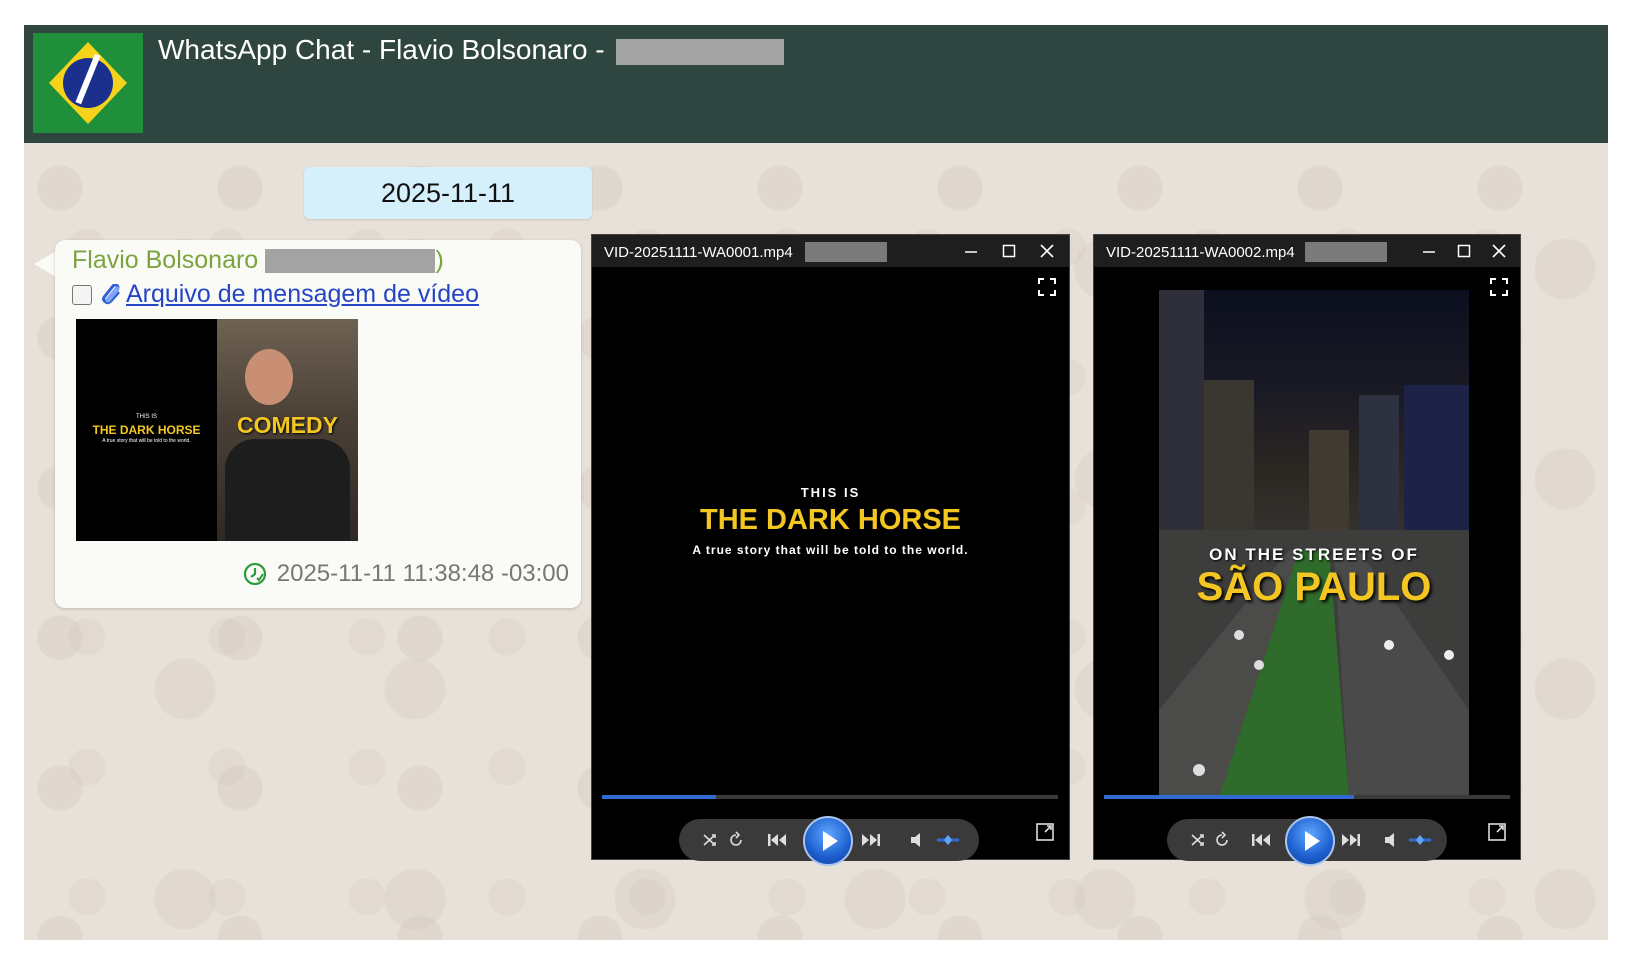 The width and height of the screenshot is (1628, 966). I want to click on chat-title: WhatsApp Chat - Flavio Bolsonaro -, so click(471, 50).